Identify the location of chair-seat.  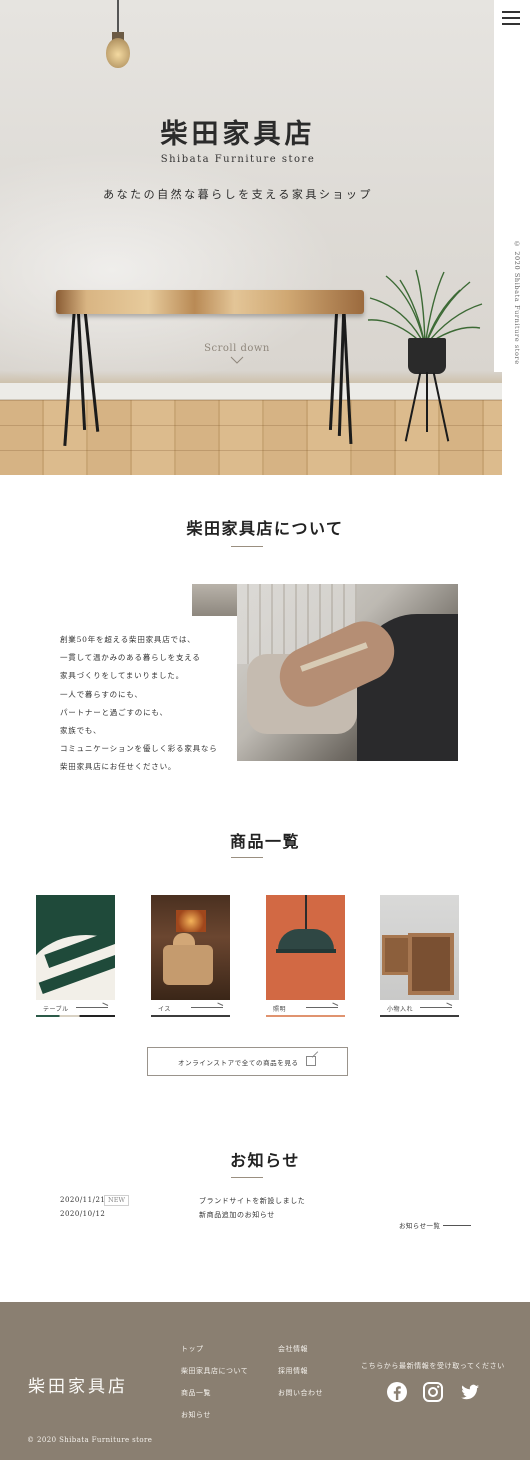
(188, 965).